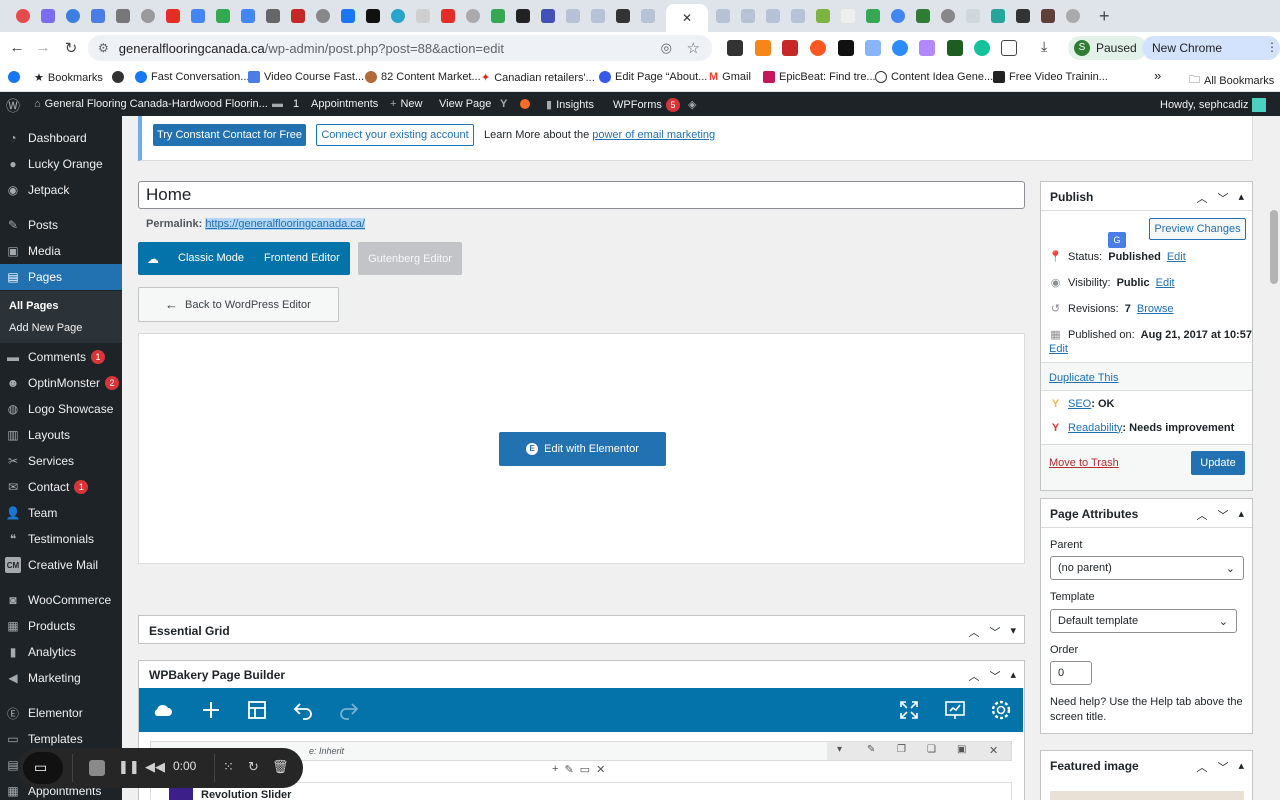 This screenshot has width=1280, height=800. Describe the element at coordinates (61, 678) in the screenshot. I see `sidebar-item-marketing: ◀ Marketing` at that location.